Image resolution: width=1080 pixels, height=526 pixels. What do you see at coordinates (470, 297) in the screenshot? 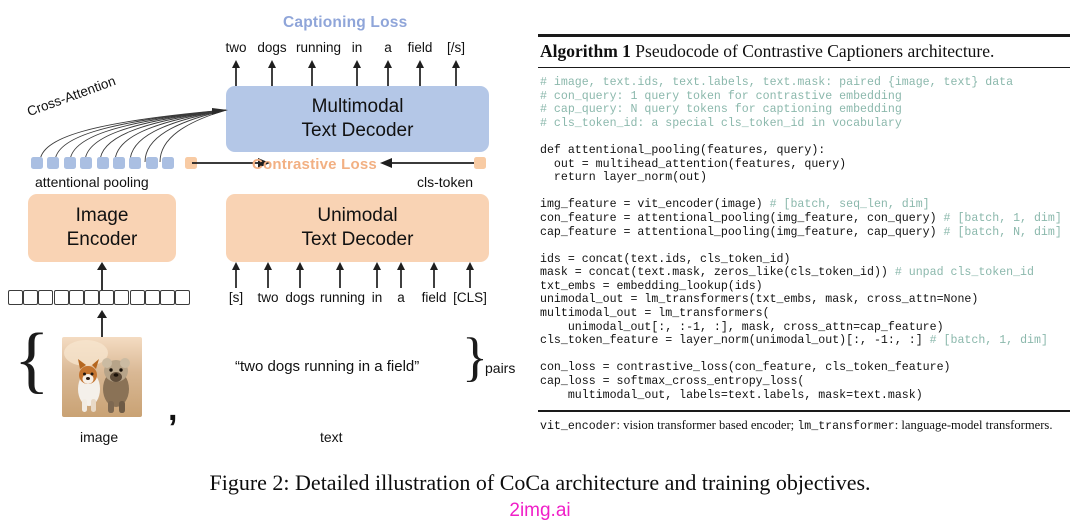
I see `input-token: [CLS]` at bounding box center [470, 297].